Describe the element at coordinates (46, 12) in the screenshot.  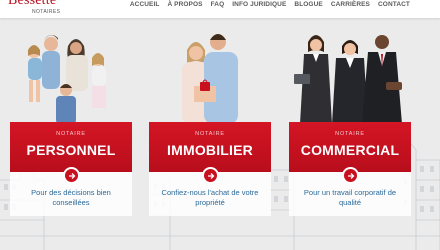
I see `logo-subtitle: NOTAIRES` at that location.